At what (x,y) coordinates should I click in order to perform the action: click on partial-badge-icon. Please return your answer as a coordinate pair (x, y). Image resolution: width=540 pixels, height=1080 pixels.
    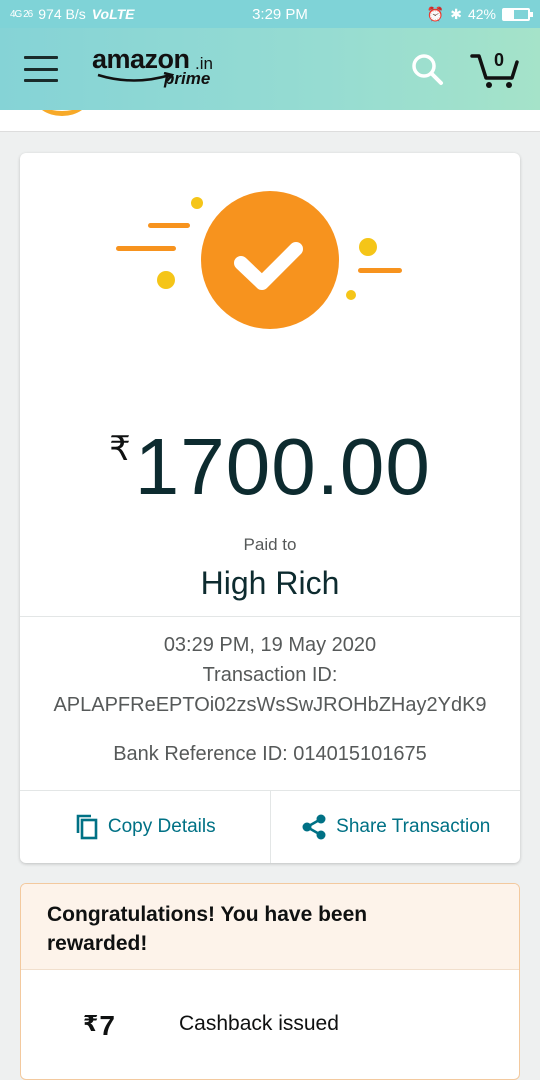
    Looking at the image, I should click on (62, 113).